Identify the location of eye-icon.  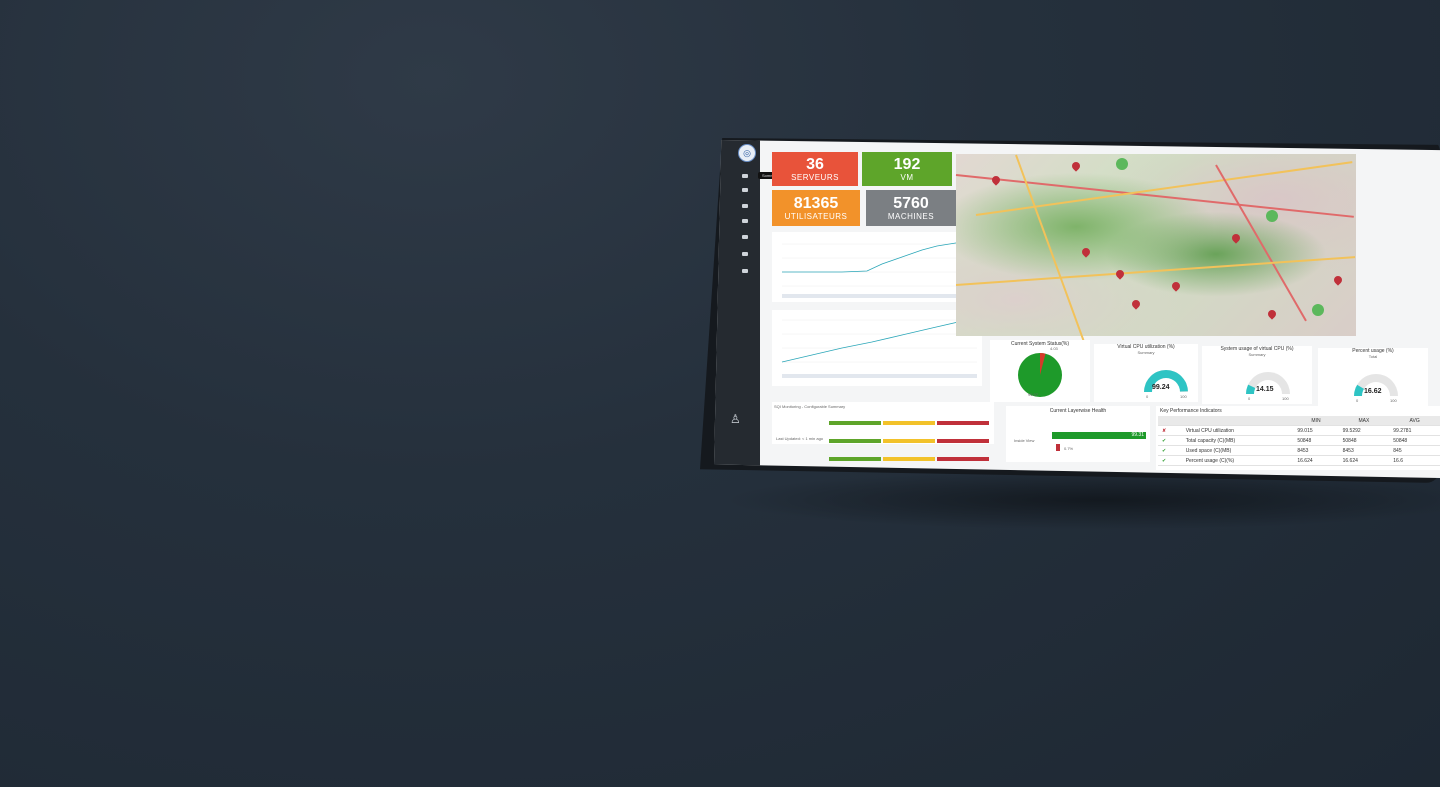
(745, 190).